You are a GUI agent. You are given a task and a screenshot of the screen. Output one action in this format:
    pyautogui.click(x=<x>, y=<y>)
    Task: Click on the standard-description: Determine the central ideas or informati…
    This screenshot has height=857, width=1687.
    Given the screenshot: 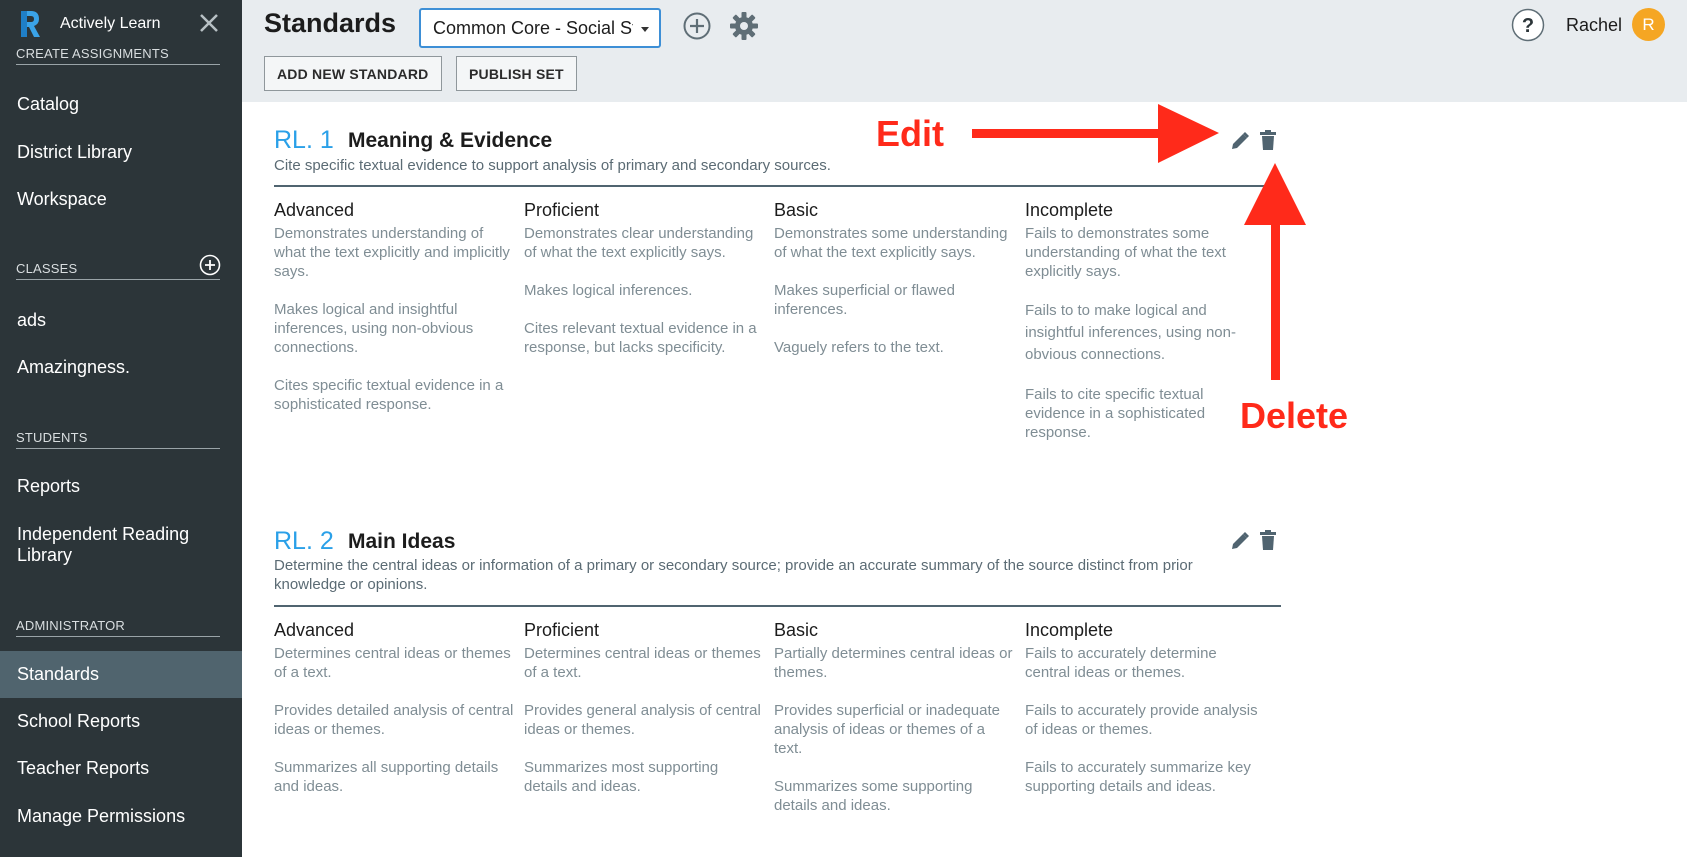 What is the action you would take?
    pyautogui.click(x=733, y=575)
    